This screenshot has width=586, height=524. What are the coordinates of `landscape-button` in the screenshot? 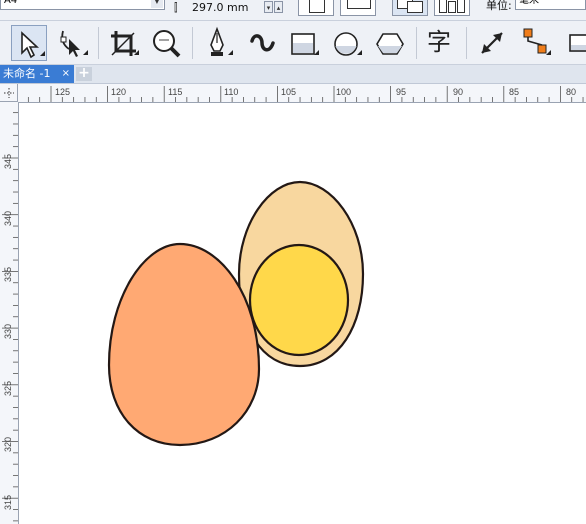 It's located at (358, 8).